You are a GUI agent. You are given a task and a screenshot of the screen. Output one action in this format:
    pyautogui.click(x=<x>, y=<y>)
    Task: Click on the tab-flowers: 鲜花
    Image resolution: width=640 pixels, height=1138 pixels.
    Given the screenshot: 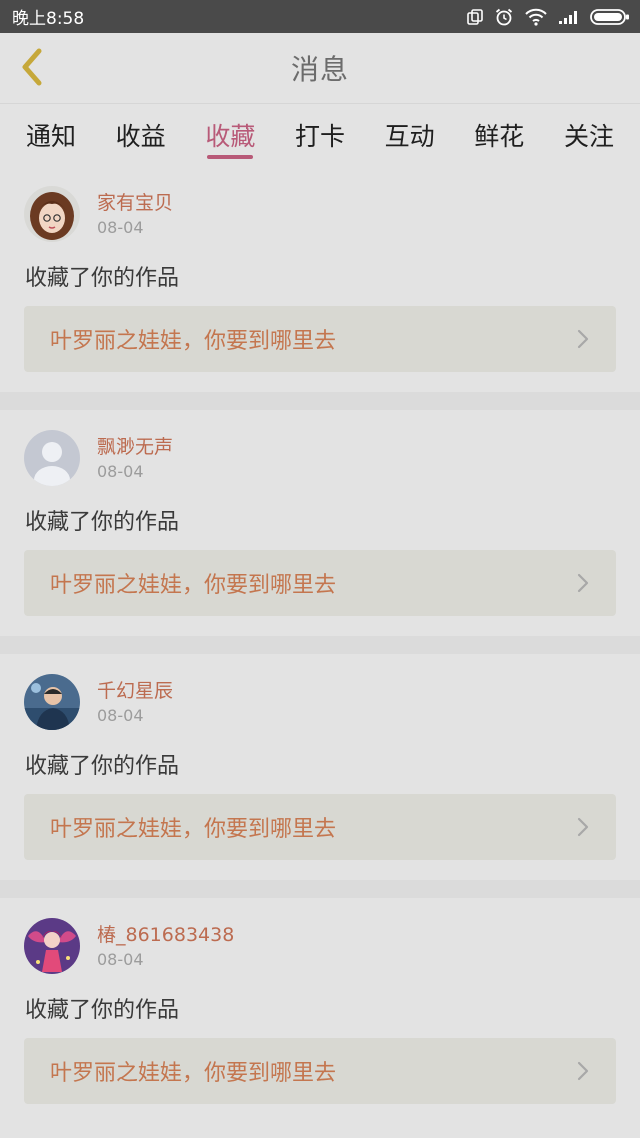 What is the action you would take?
    pyautogui.click(x=499, y=135)
    